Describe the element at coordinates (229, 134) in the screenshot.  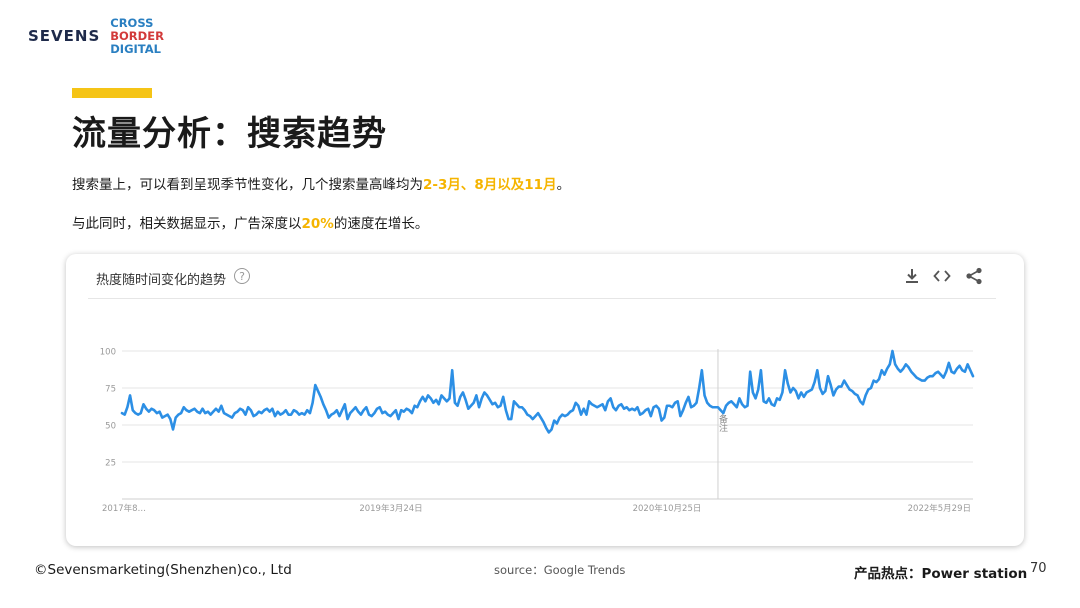
I see `page-title: 流量分析：搜索趋势` at that location.